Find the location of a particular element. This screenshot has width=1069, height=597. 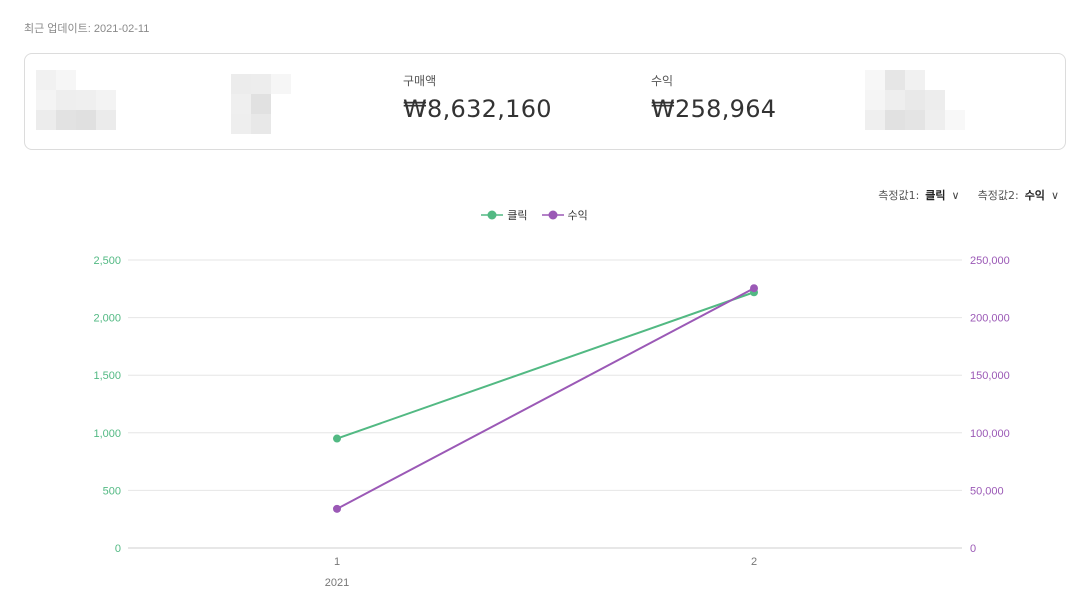

y-right-tick-label: 100,000 is located at coordinates (990, 434).